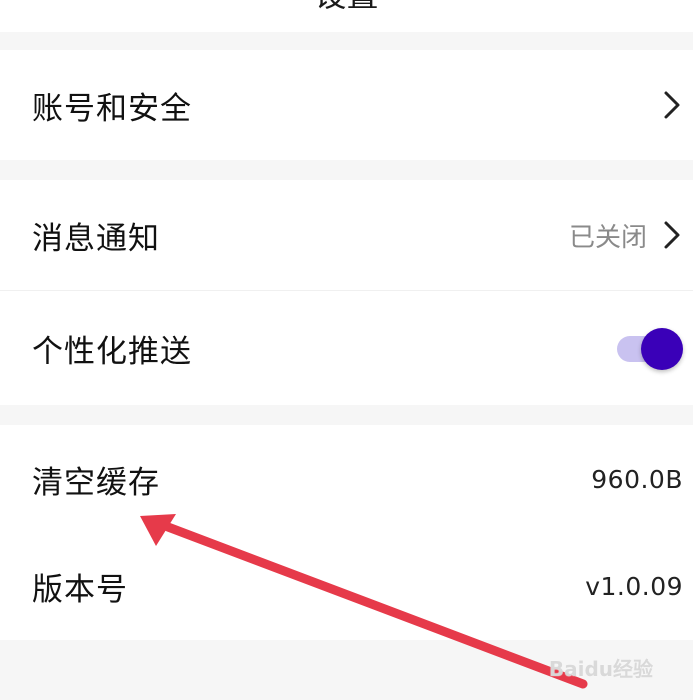  I want to click on account-security-right, so click(672, 105).